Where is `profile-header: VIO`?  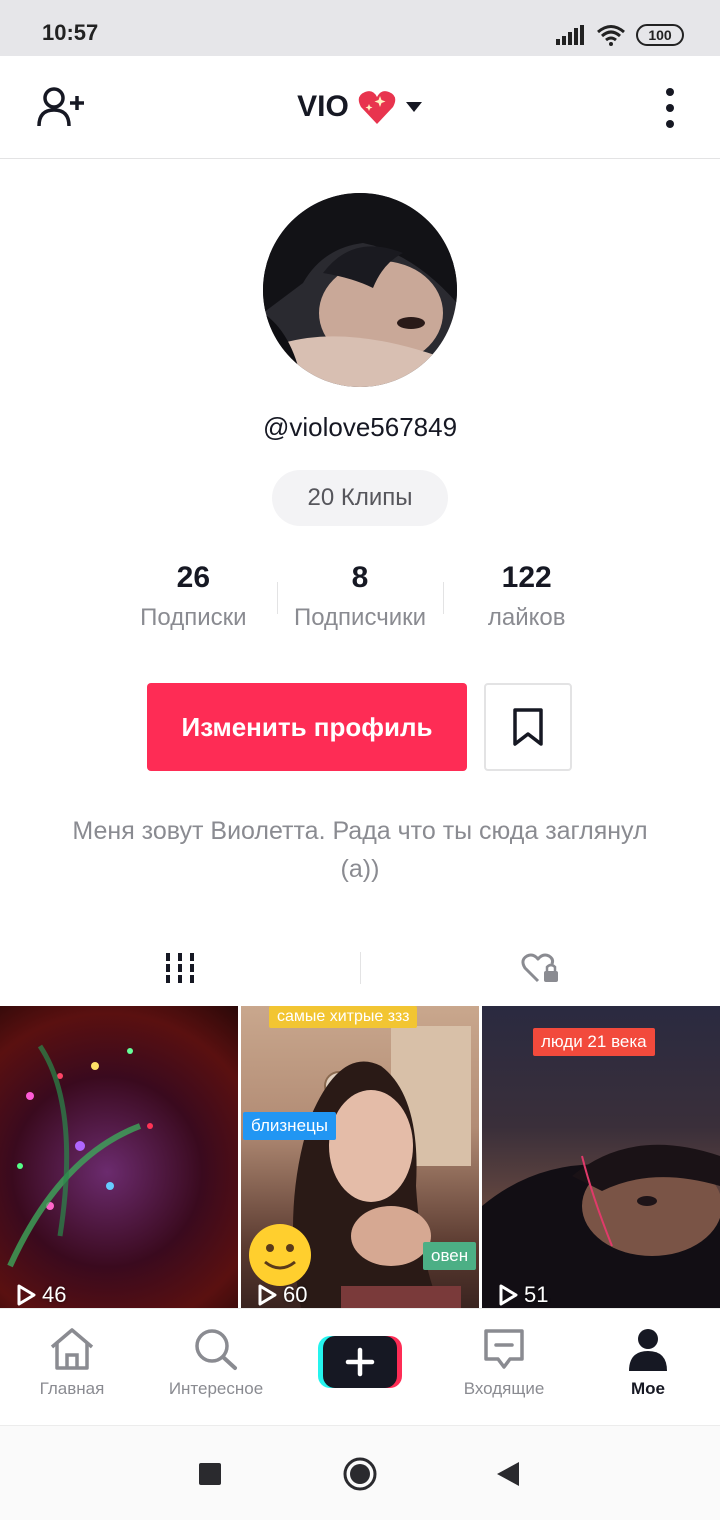 profile-header: VIO is located at coordinates (360, 107).